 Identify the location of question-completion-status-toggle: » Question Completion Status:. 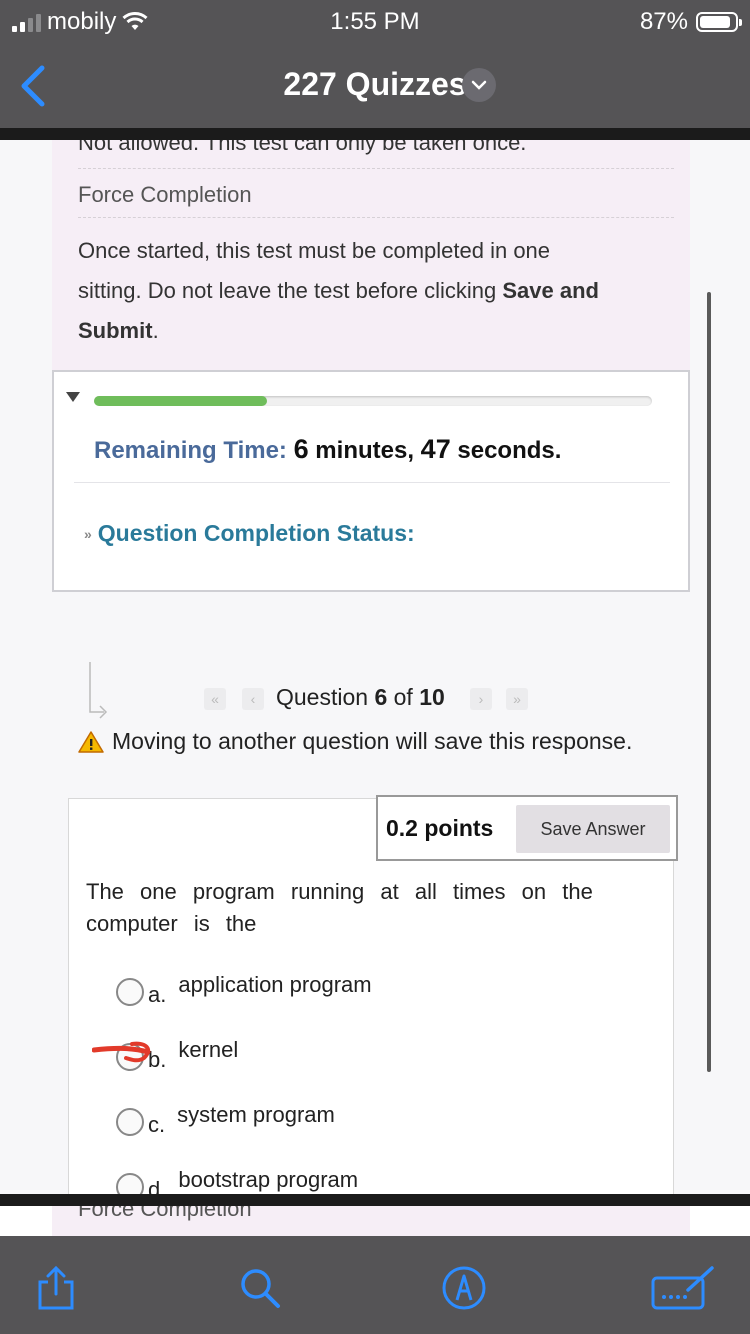
(249, 533).